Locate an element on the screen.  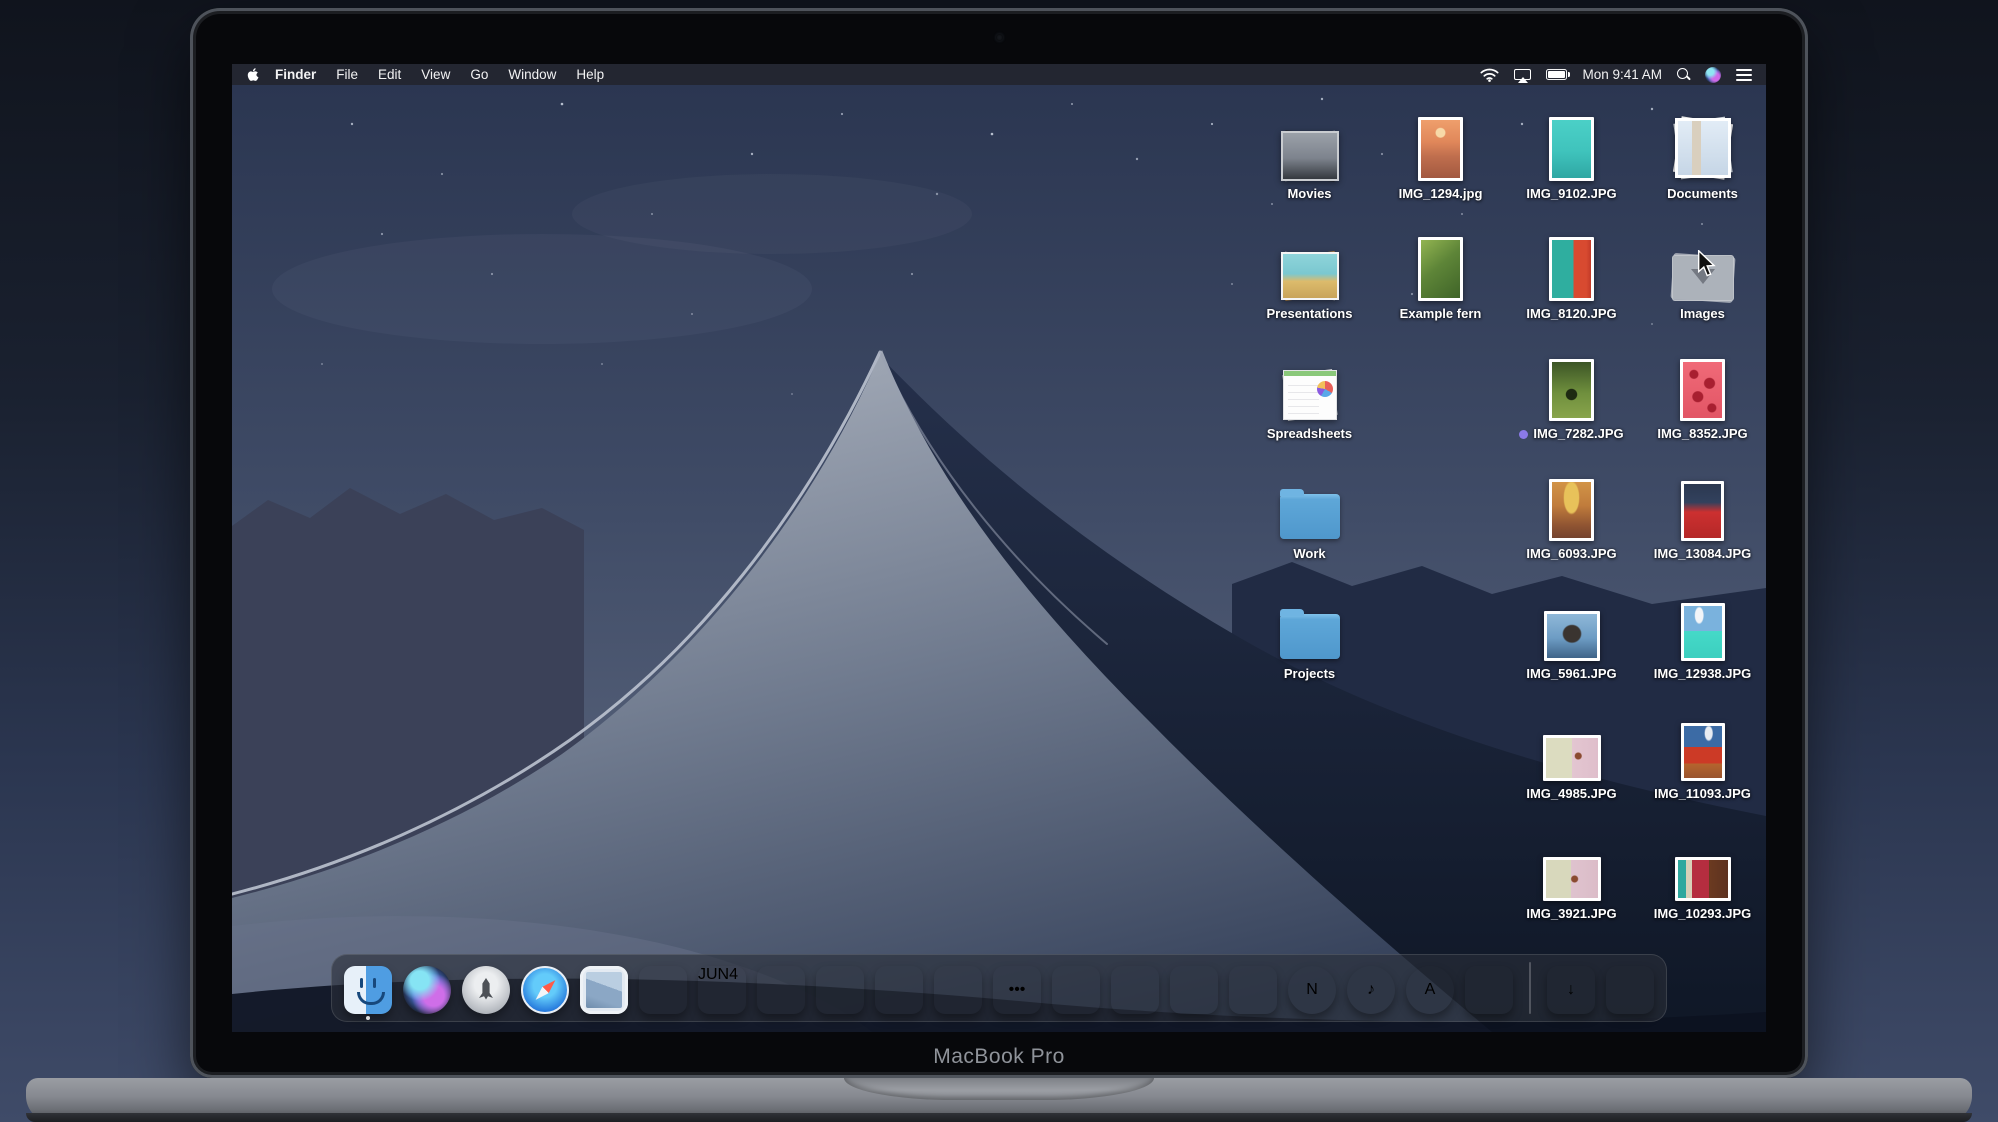
calendar-month: JUN is located at coordinates (714, 974).